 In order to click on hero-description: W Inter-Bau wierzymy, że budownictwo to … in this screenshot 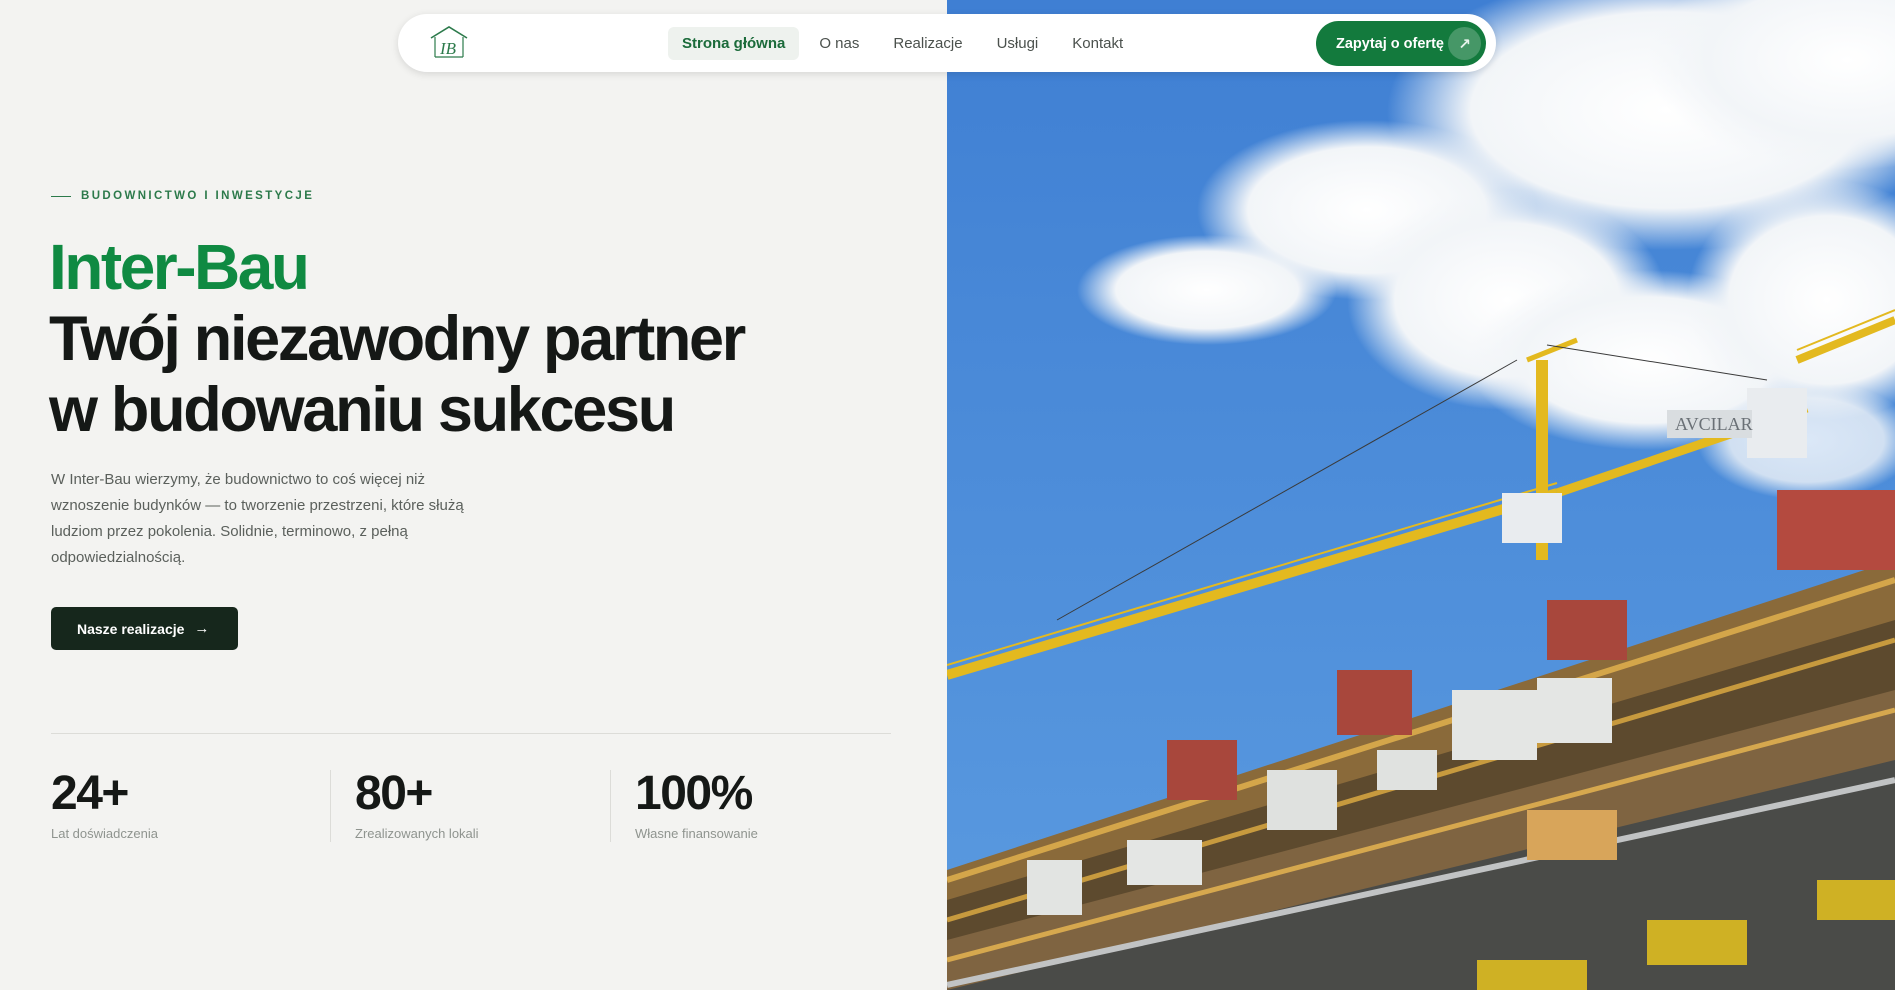, I will do `click(257, 518)`.